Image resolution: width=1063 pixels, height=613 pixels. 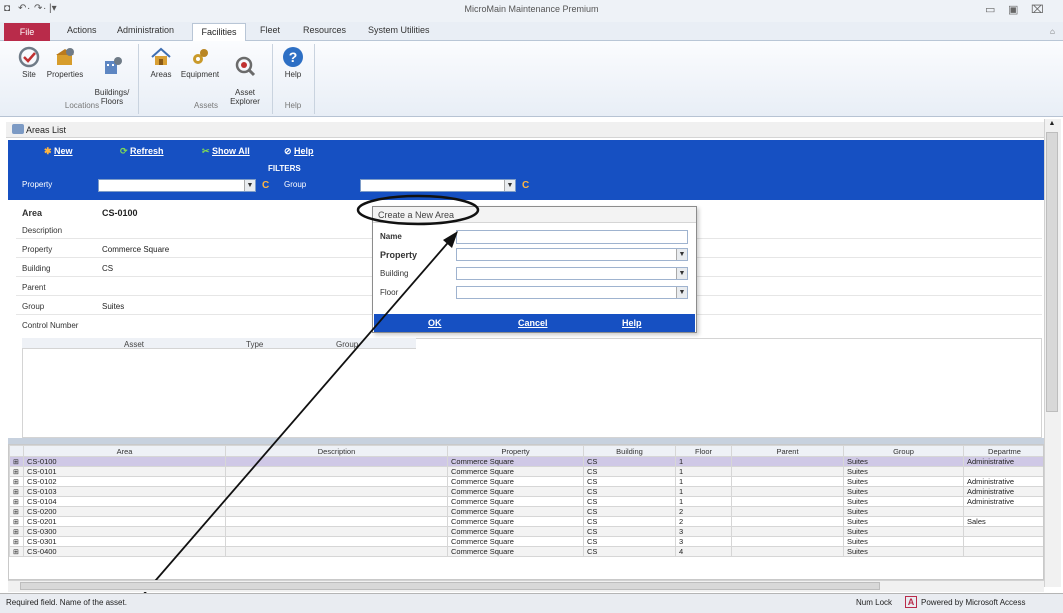 I want to click on access-logo-icon: A, so click(x=911, y=602).